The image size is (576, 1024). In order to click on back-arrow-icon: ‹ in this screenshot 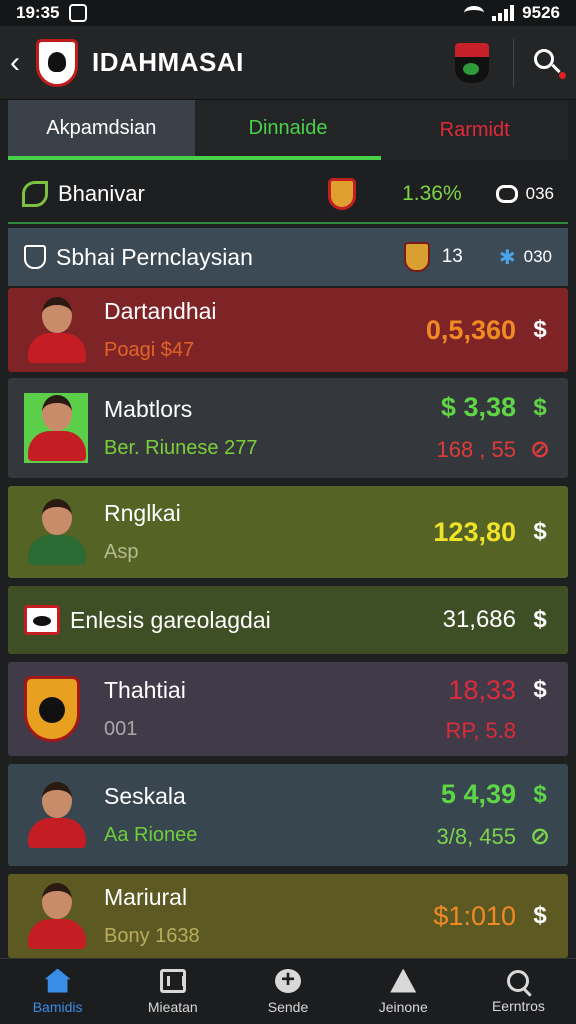, I will do `click(21, 63)`.